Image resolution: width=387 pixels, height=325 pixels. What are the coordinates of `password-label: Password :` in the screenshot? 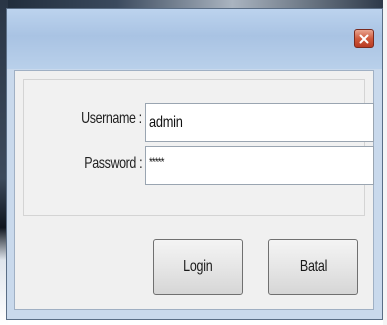 It's located at (113, 163).